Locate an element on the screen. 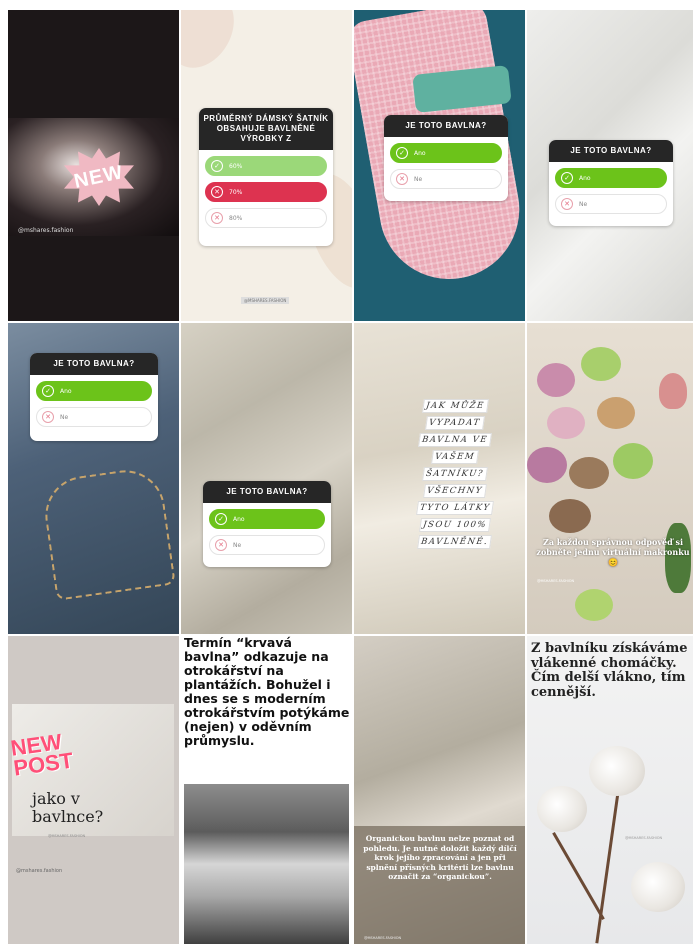 This screenshot has width=697, height=945. historic-cotton-field-photo is located at coordinates (266, 864).